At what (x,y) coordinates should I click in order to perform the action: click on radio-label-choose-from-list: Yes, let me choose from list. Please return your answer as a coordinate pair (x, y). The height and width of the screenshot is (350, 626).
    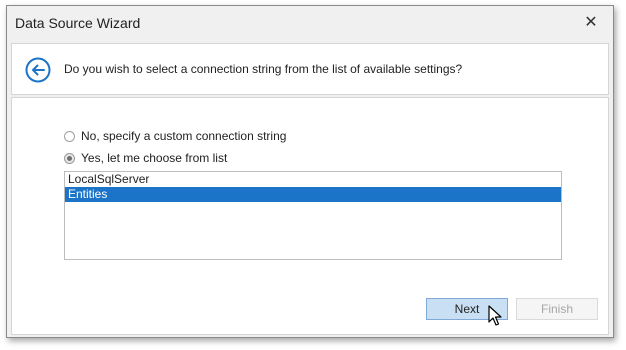
    Looking at the image, I should click on (154, 158).